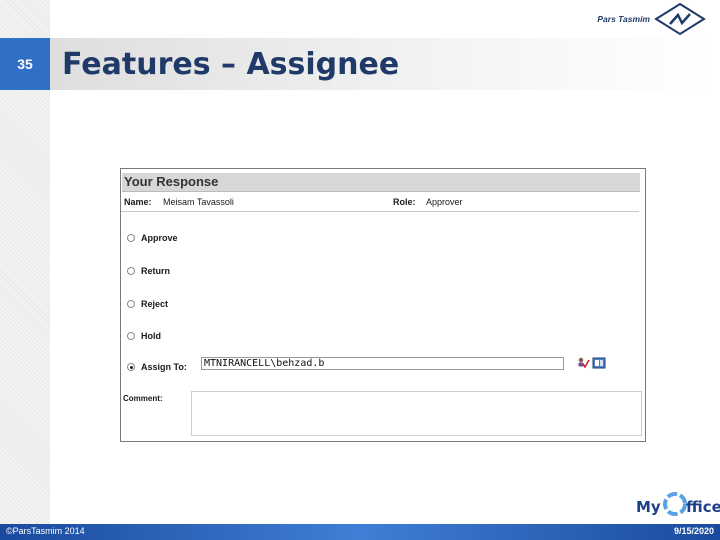 The width and height of the screenshot is (720, 540). Describe the element at coordinates (703, 507) in the screenshot. I see `logo-text-right: ffice` at that location.